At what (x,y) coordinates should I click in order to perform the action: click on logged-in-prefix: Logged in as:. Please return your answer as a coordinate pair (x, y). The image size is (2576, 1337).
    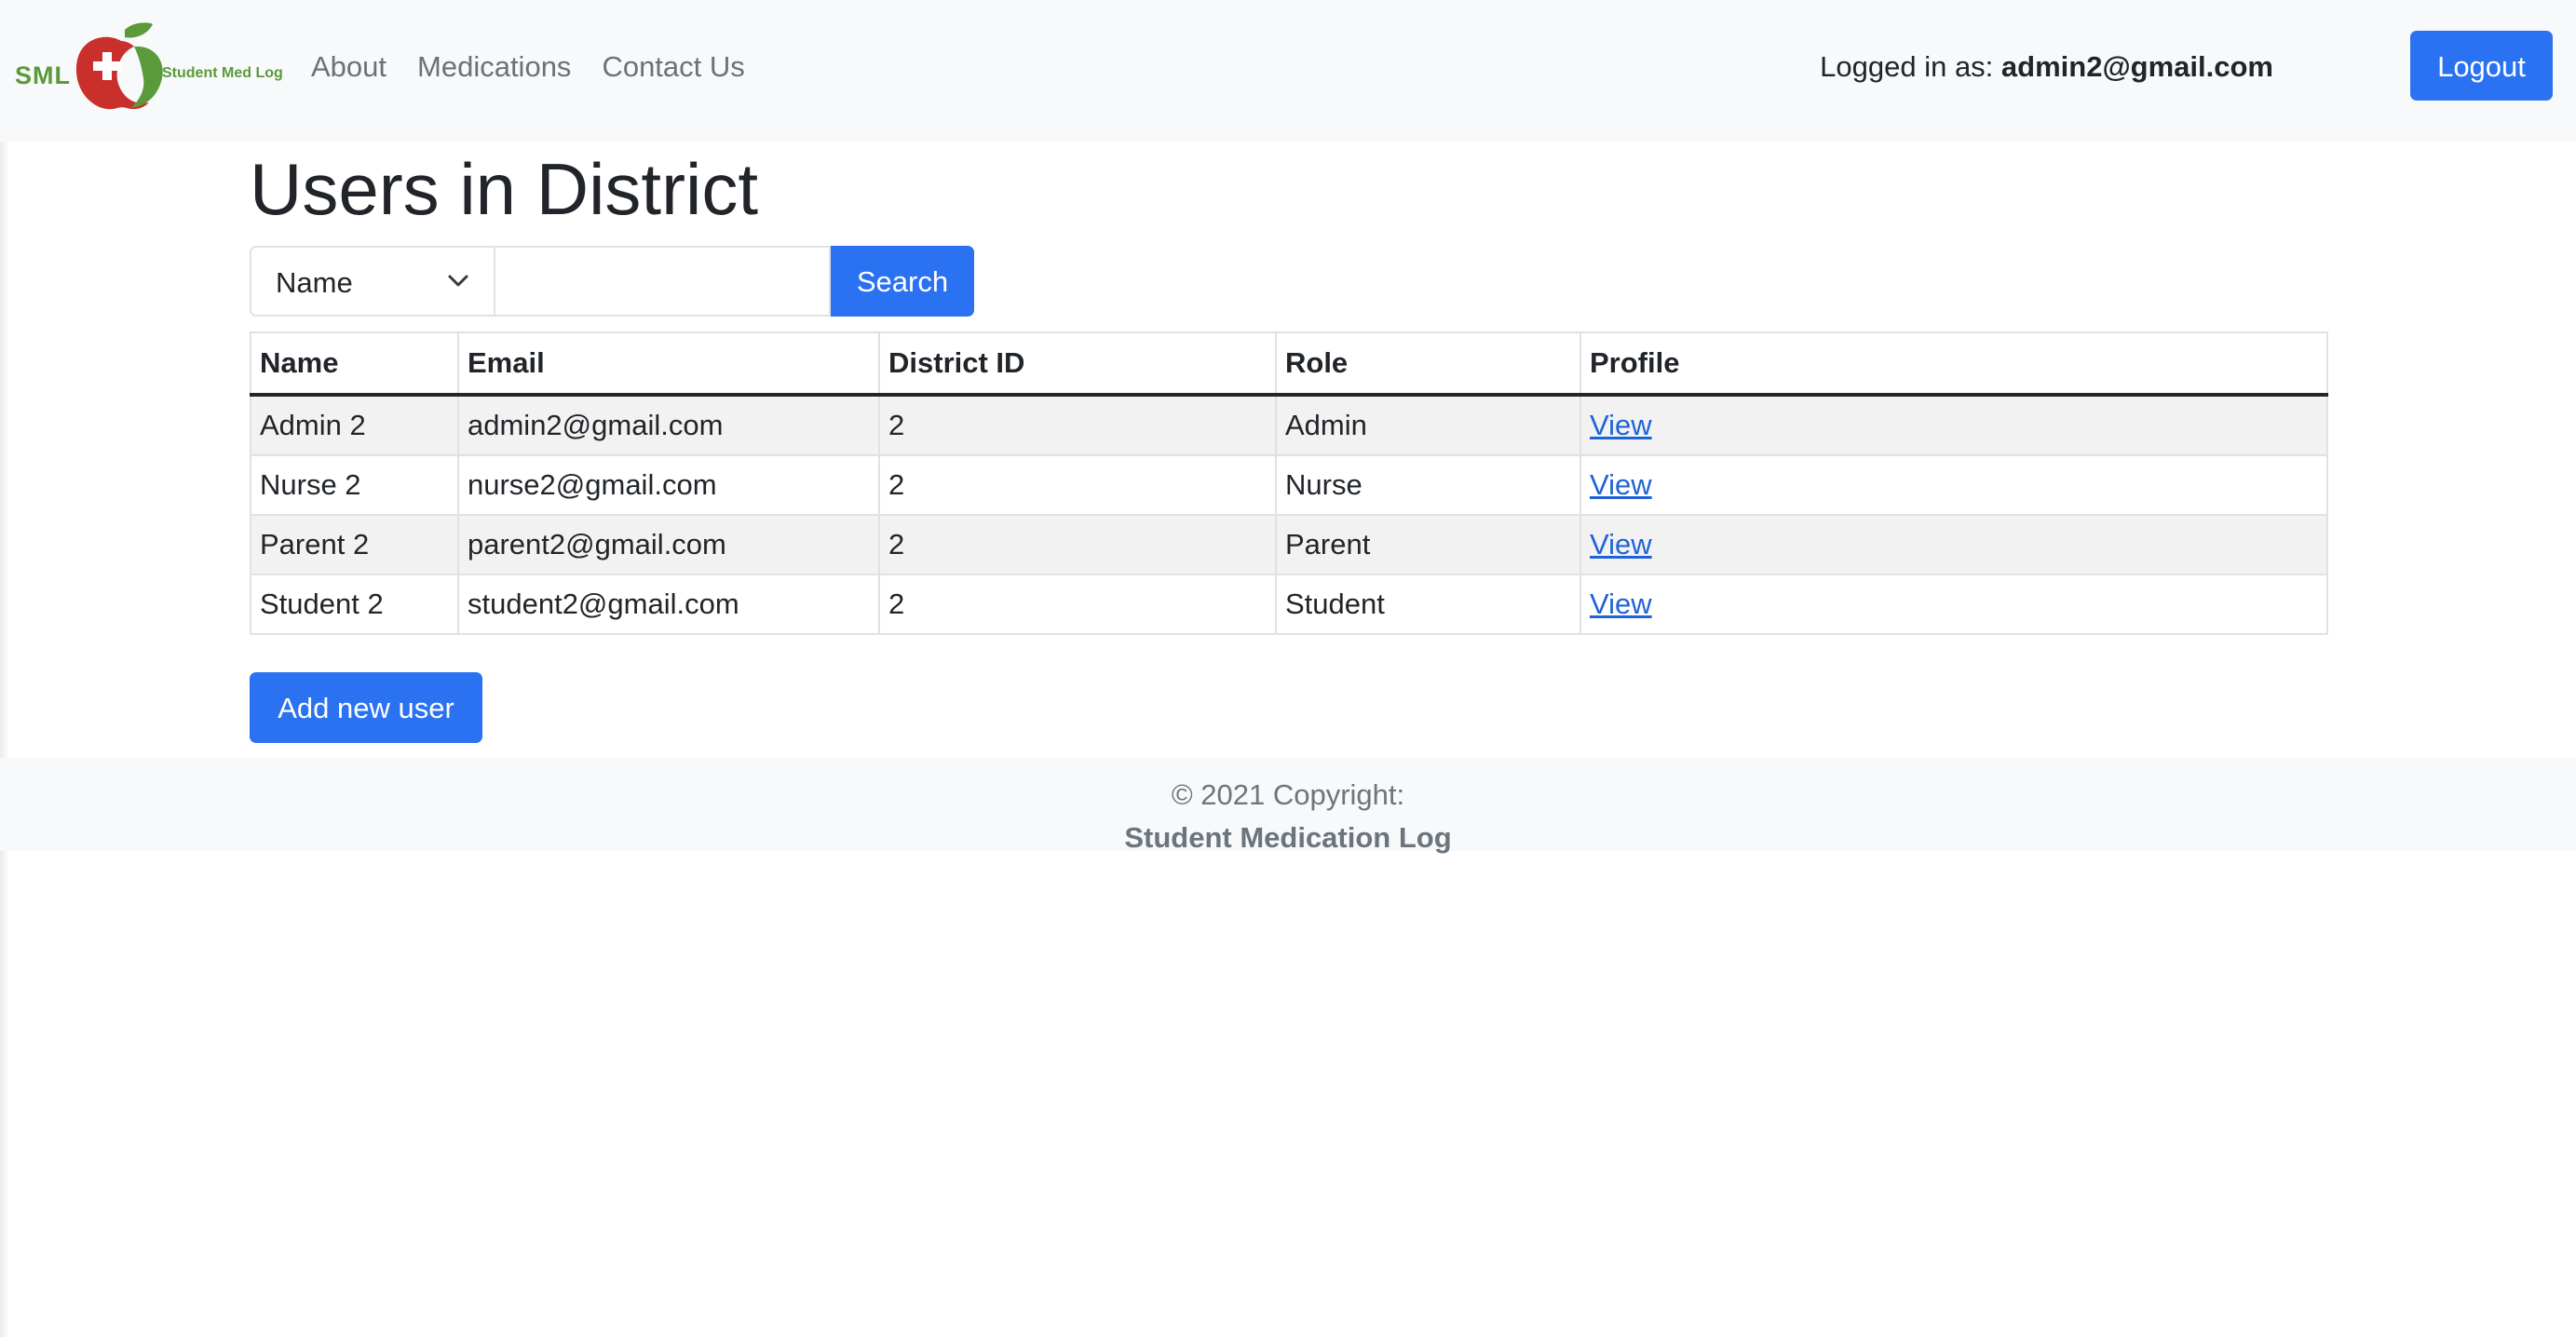
    Looking at the image, I should click on (1907, 66).